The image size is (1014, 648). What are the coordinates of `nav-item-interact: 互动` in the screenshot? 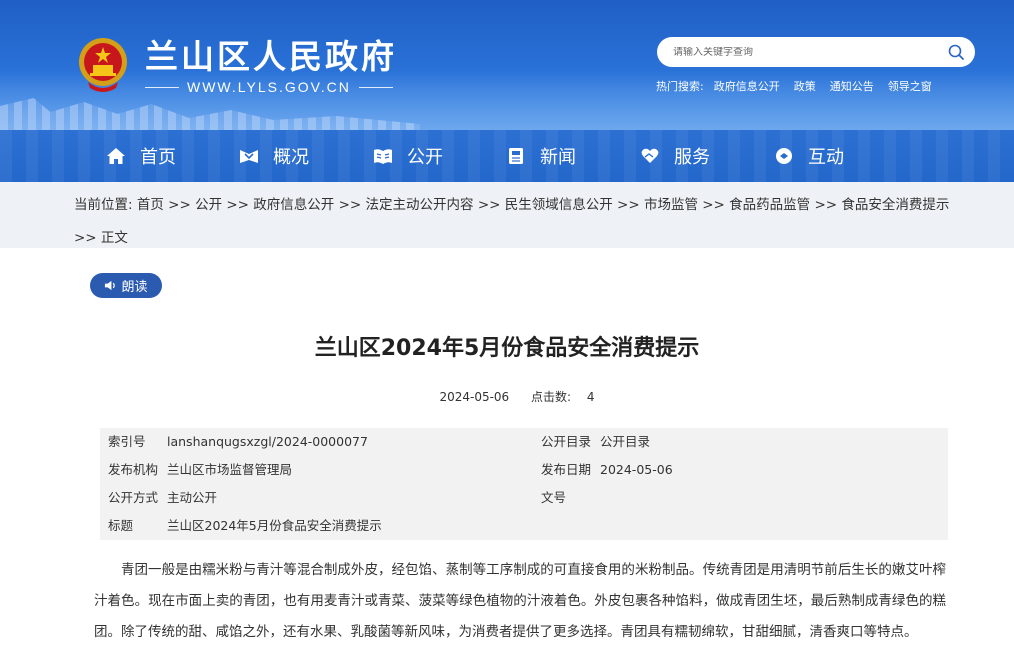 It's located at (809, 156).